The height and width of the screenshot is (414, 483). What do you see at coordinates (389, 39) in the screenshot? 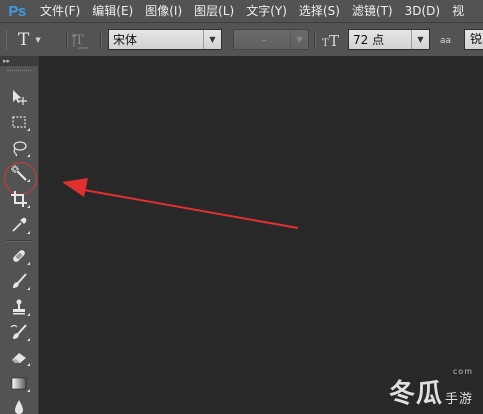
I see `font-size-select: 72 点 ▼` at bounding box center [389, 39].